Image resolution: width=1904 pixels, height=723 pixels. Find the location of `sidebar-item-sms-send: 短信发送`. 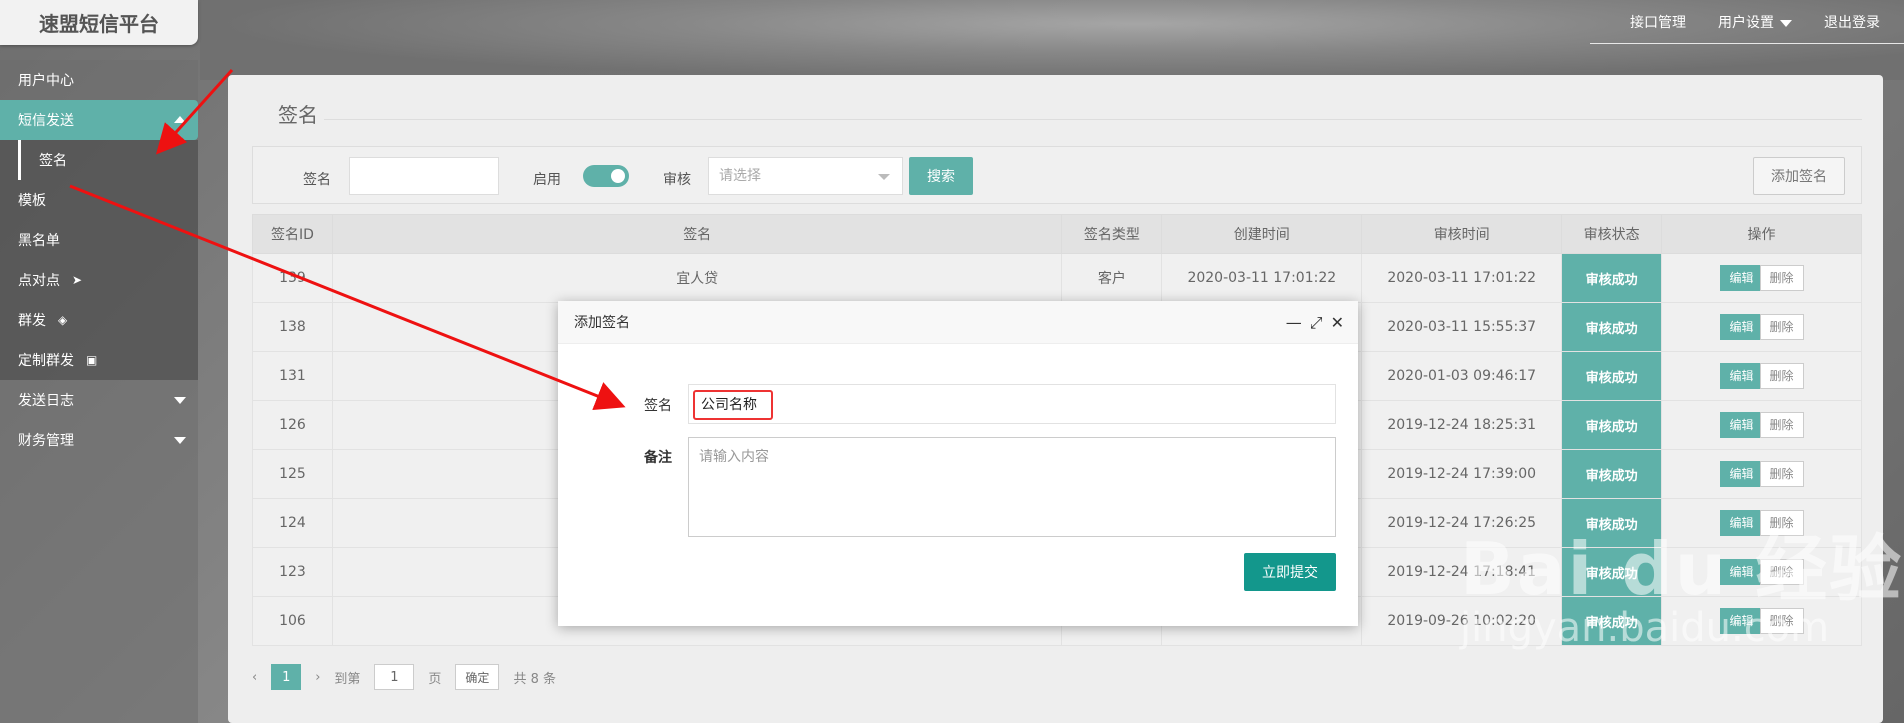

sidebar-item-sms-send: 短信发送 is located at coordinates (99, 120).